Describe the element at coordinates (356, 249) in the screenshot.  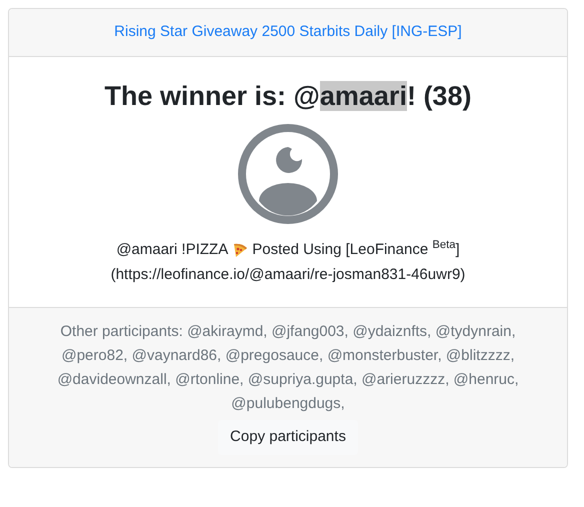
I see `comment-text: Posted Using [LeoFinance $^{Beta}$]` at that location.